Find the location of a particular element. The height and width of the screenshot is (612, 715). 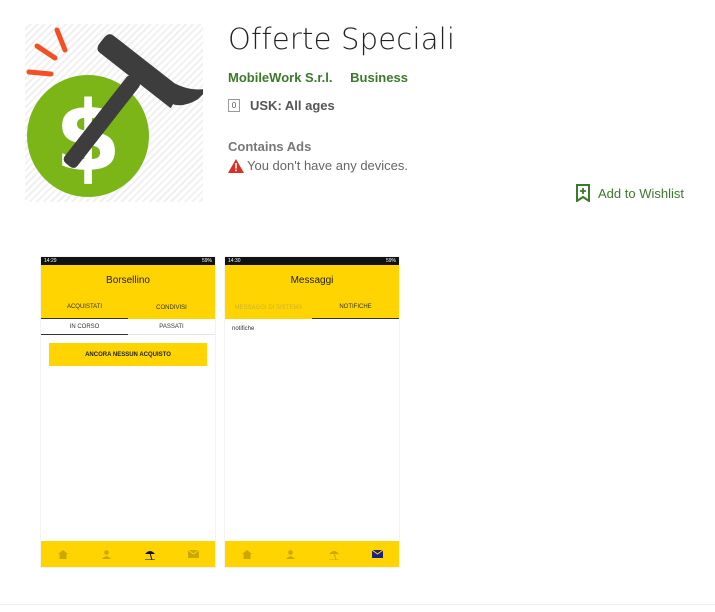

developer-line: MobileWork S.r.l. Business is located at coordinates (318, 77).